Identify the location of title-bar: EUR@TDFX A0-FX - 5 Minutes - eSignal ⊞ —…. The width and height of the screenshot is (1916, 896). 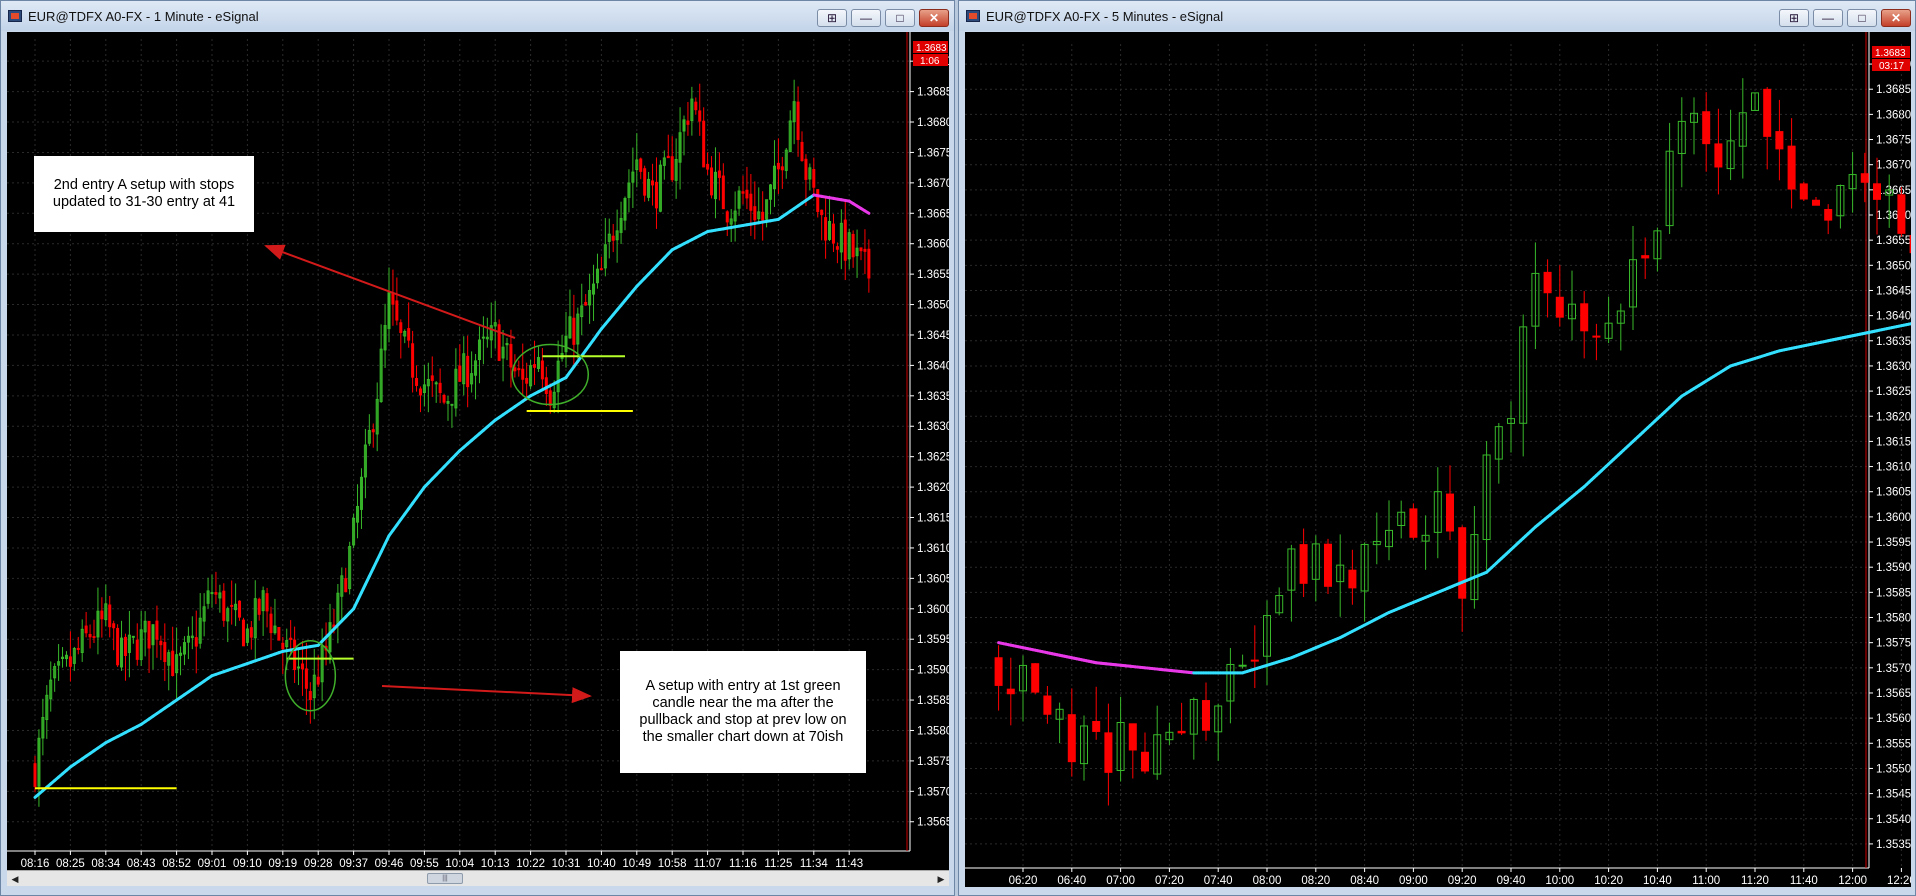
(1437, 16).